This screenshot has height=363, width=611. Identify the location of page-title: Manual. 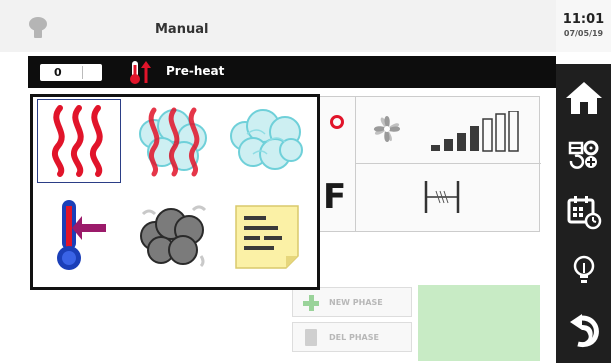
(182, 29).